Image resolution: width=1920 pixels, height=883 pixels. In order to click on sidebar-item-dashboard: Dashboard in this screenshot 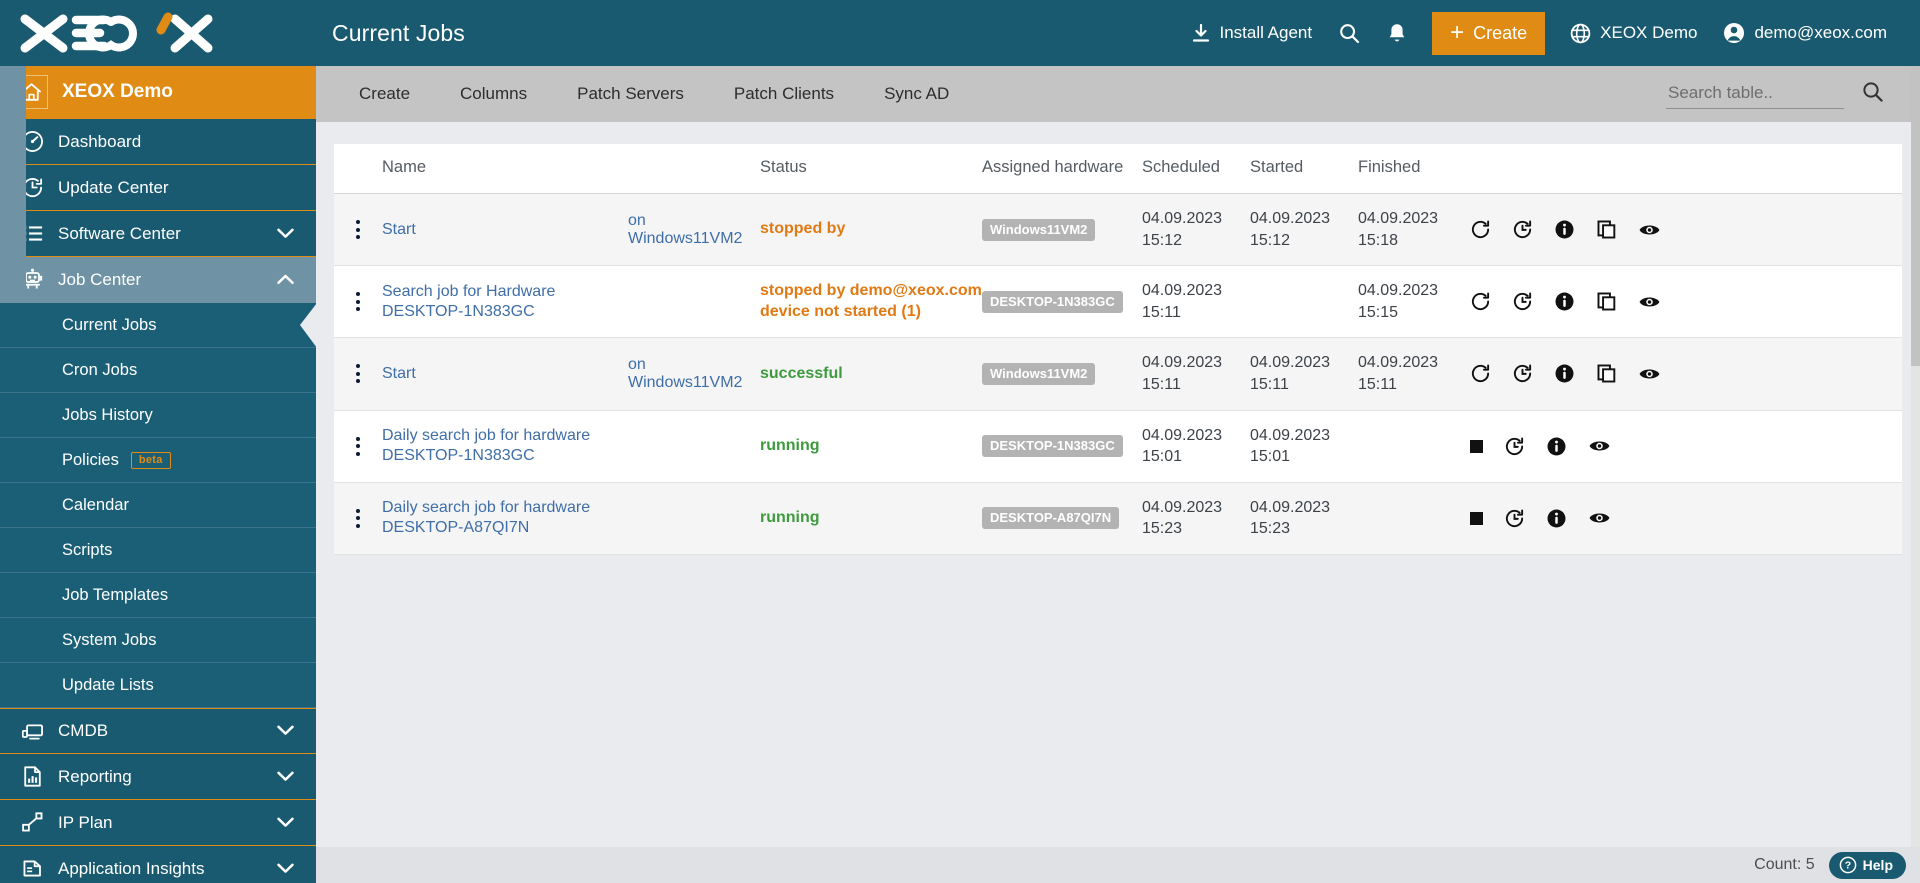, I will do `click(158, 142)`.